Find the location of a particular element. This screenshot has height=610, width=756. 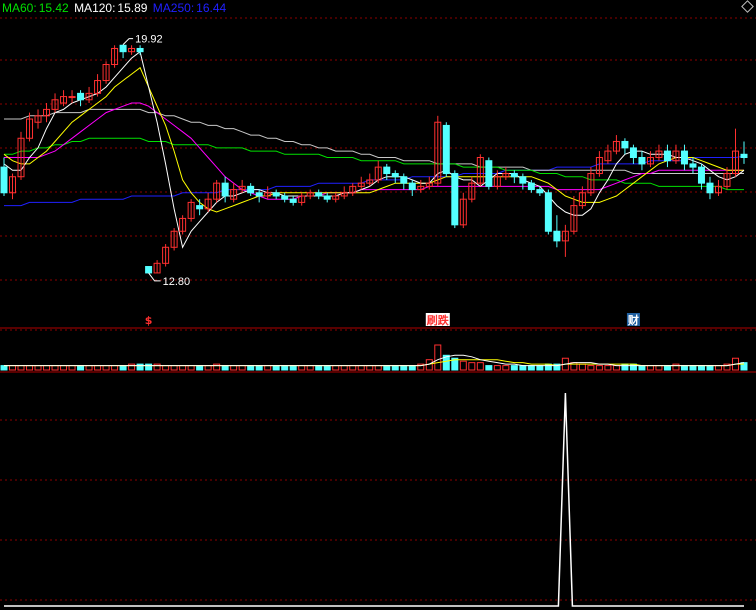

legend-ma60-value: 15.42 is located at coordinates (53, 8).